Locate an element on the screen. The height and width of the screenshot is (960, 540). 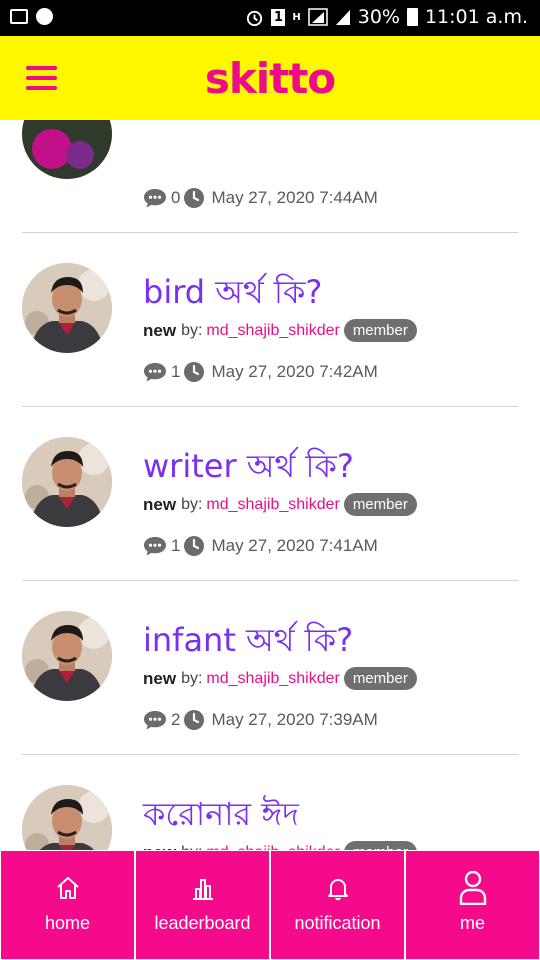
battery-icon is located at coordinates (412, 17).